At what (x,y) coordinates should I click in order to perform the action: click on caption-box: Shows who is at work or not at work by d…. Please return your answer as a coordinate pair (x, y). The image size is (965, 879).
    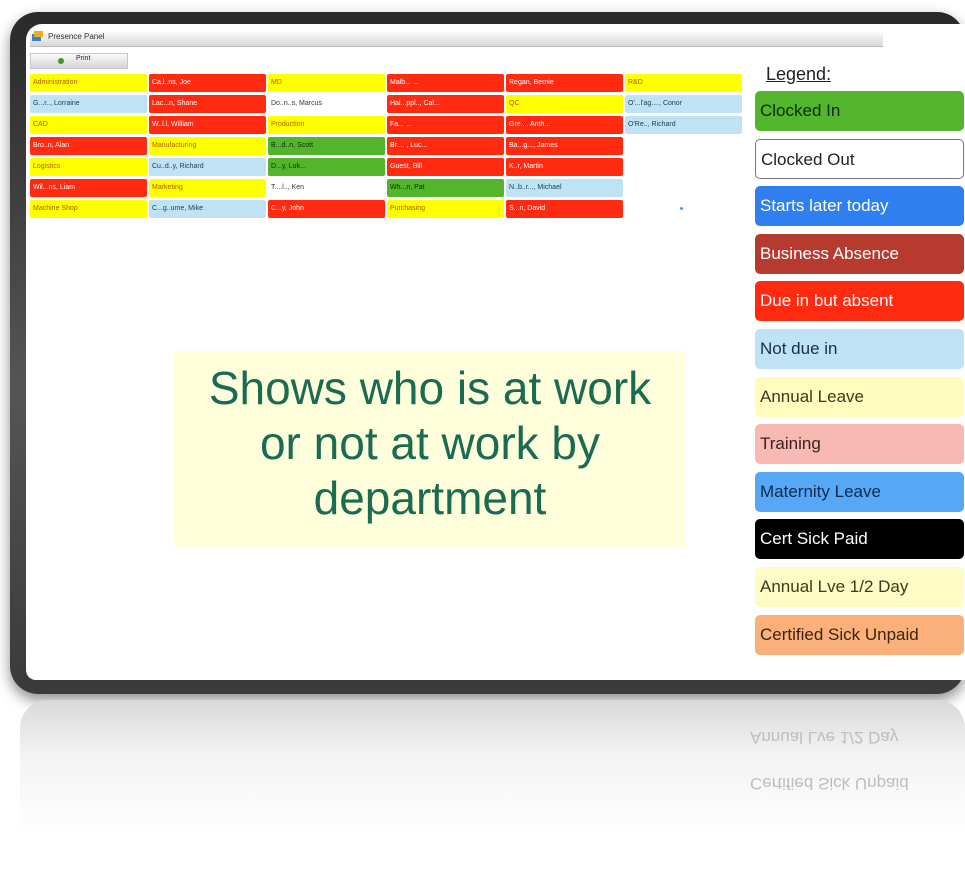
    Looking at the image, I should click on (430, 449).